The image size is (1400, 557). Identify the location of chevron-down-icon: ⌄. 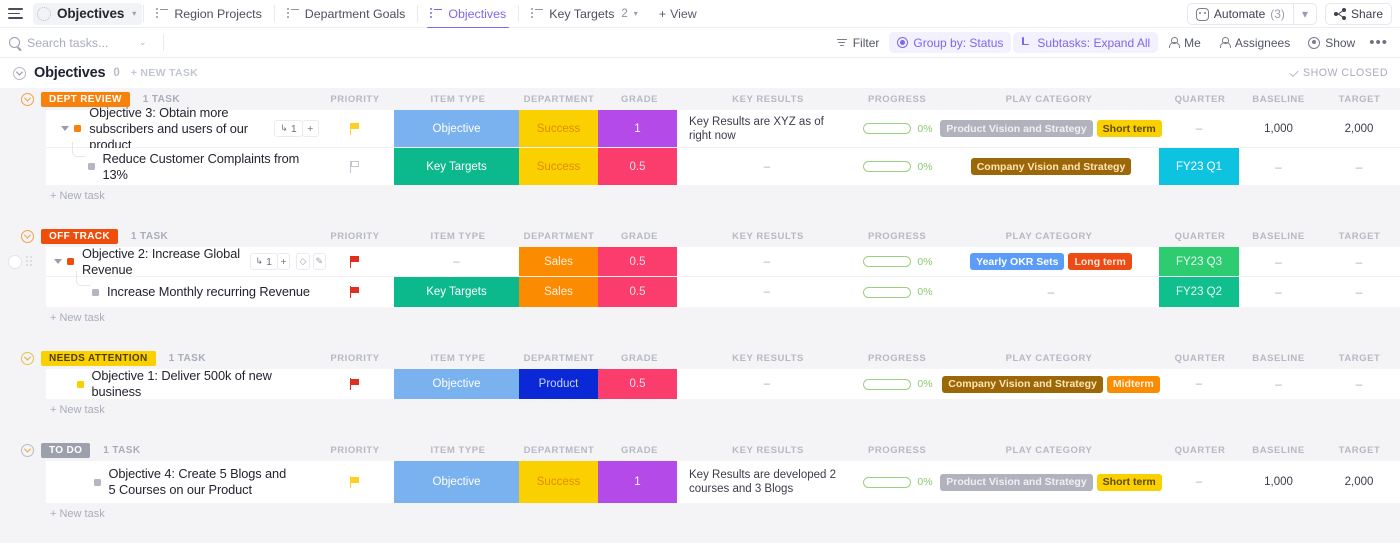
(143, 42).